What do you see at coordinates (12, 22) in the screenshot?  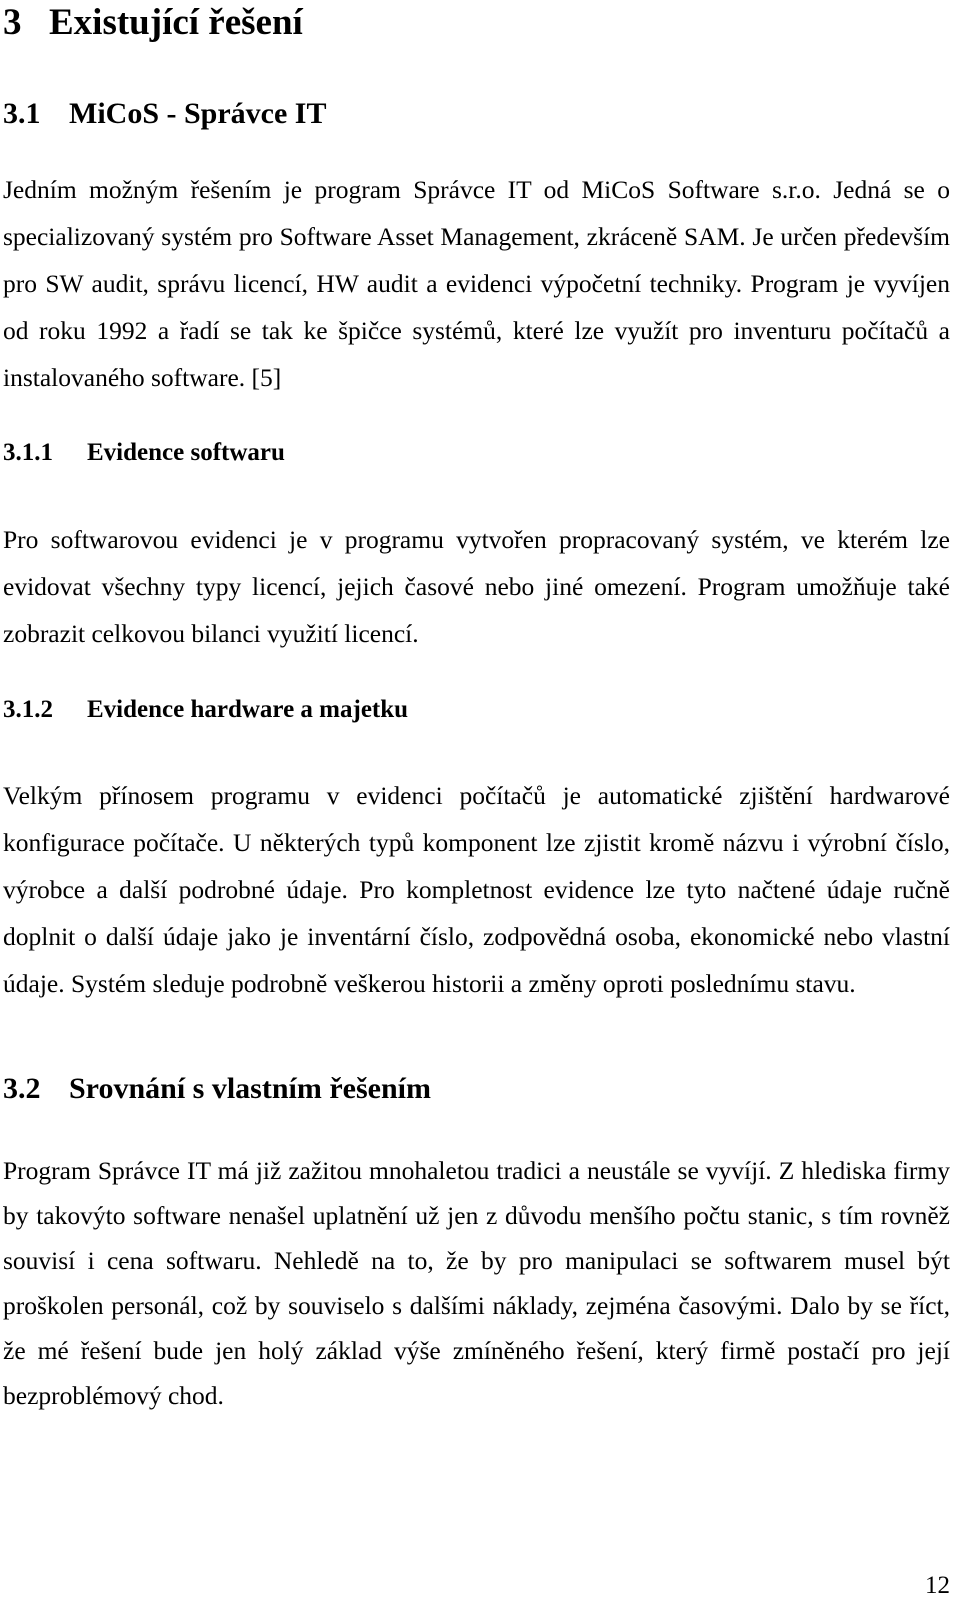 I see `section-number-3: 3` at bounding box center [12, 22].